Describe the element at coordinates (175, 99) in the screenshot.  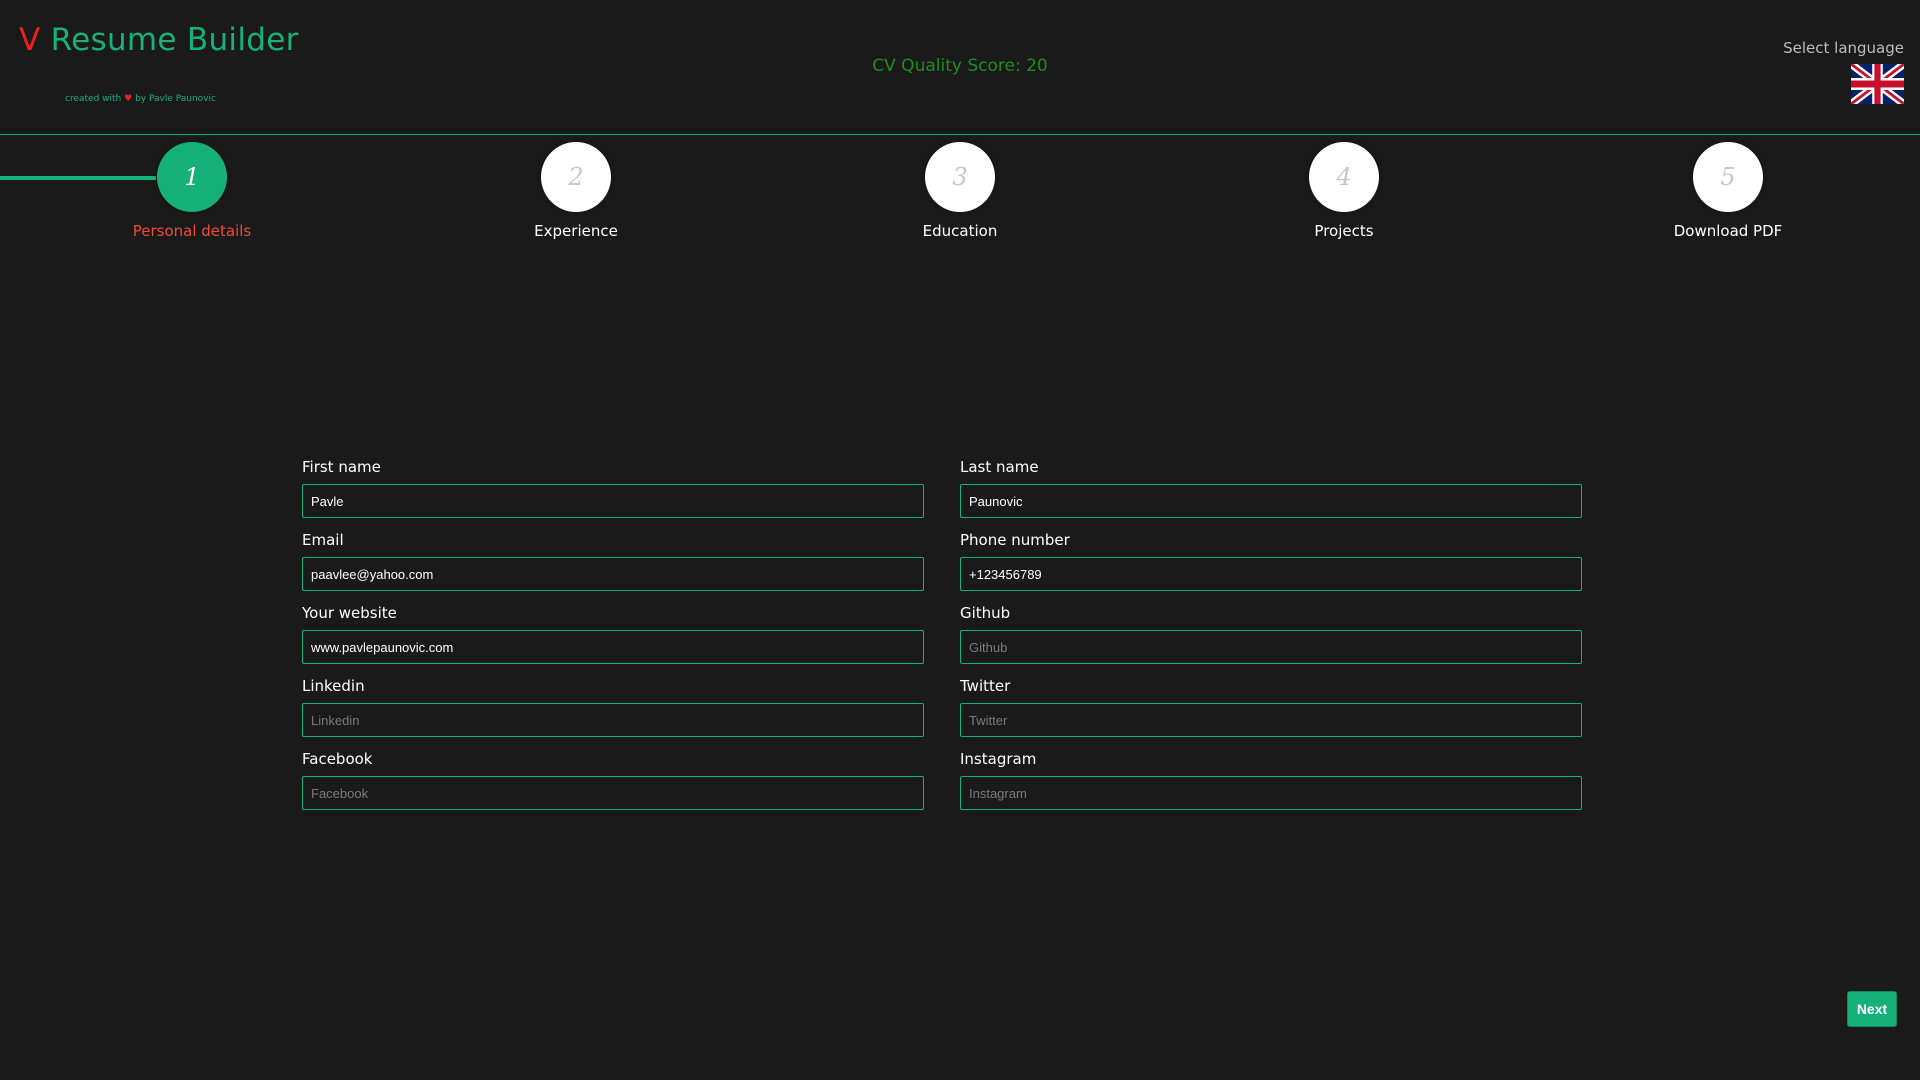
I see `credit-suffix: by Pavle Paunovic` at that location.